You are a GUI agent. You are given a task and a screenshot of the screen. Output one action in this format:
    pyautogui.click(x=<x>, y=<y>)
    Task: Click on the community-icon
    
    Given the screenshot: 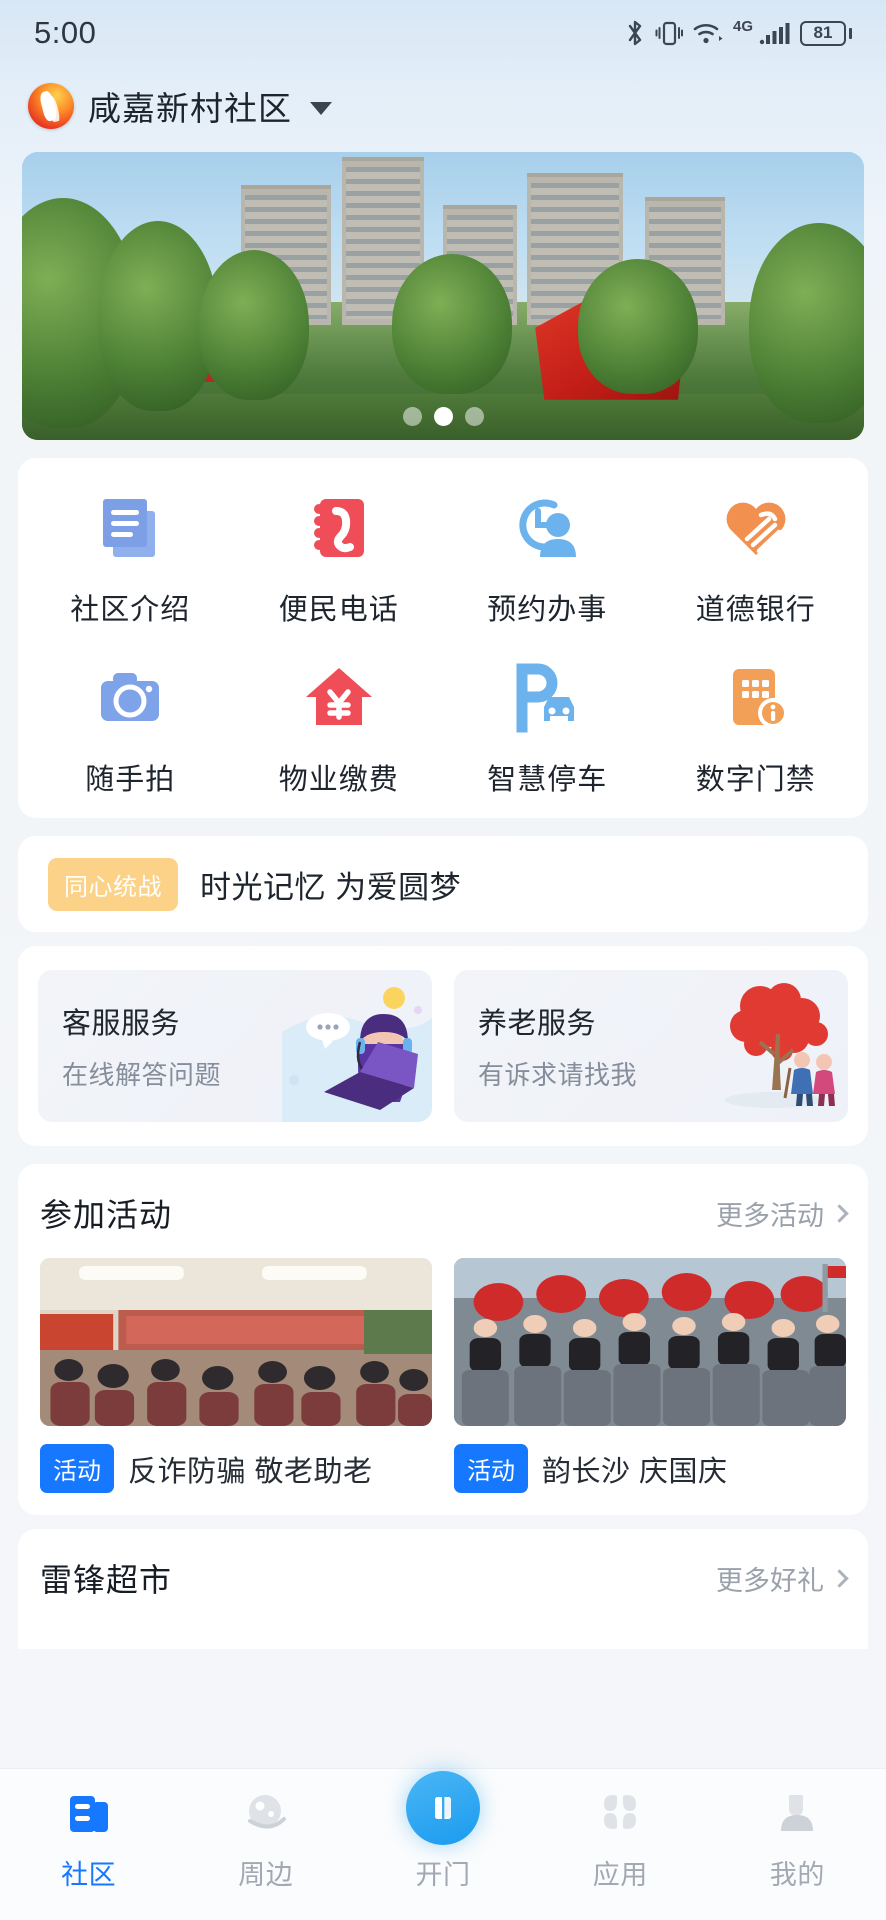 What is the action you would take?
    pyautogui.click(x=89, y=1813)
    